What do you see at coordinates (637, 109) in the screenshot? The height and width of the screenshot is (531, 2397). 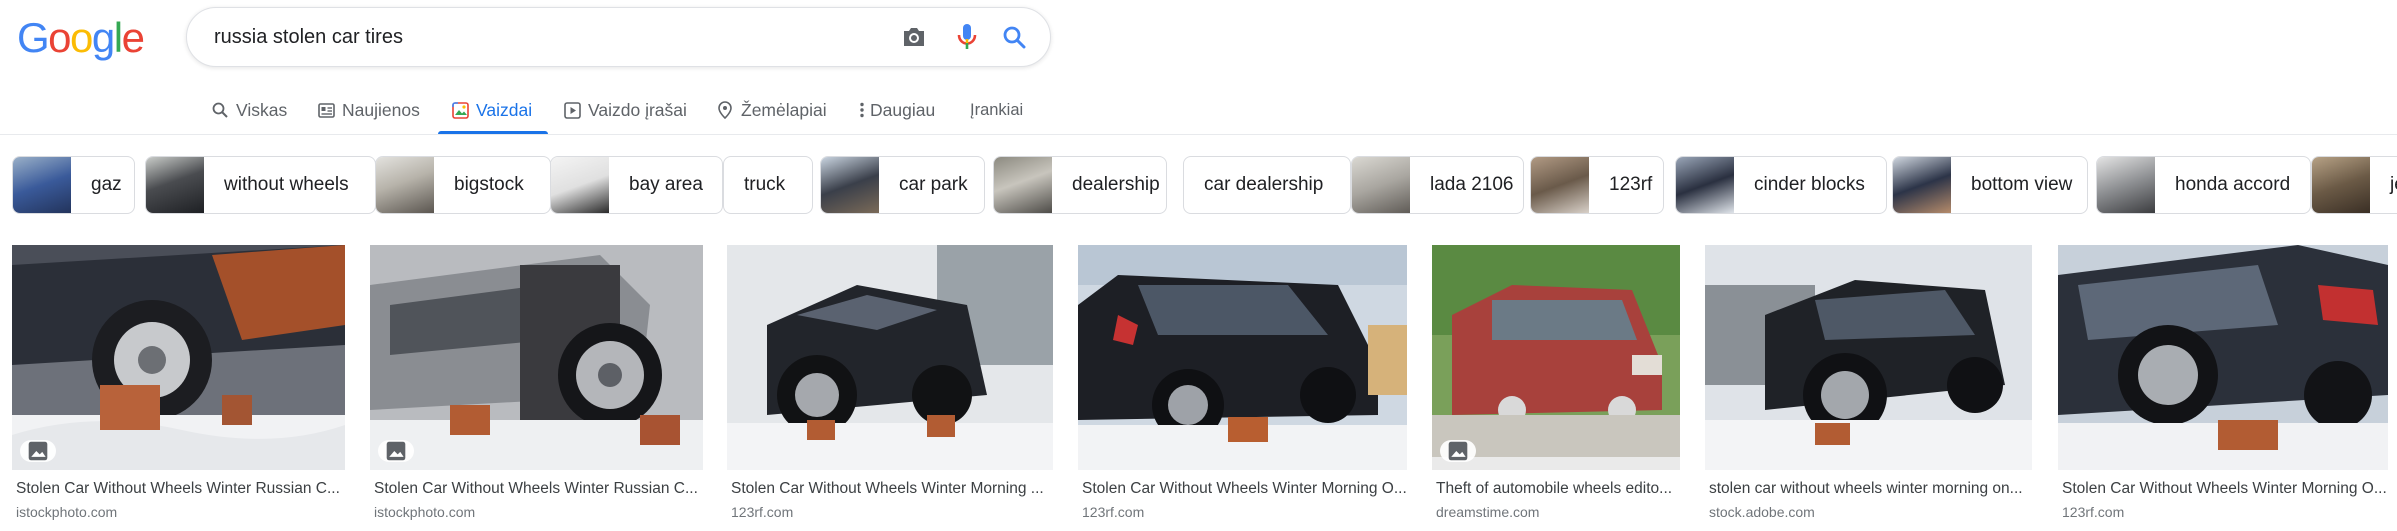 I see `tab-label: Vaizdo įrašai` at bounding box center [637, 109].